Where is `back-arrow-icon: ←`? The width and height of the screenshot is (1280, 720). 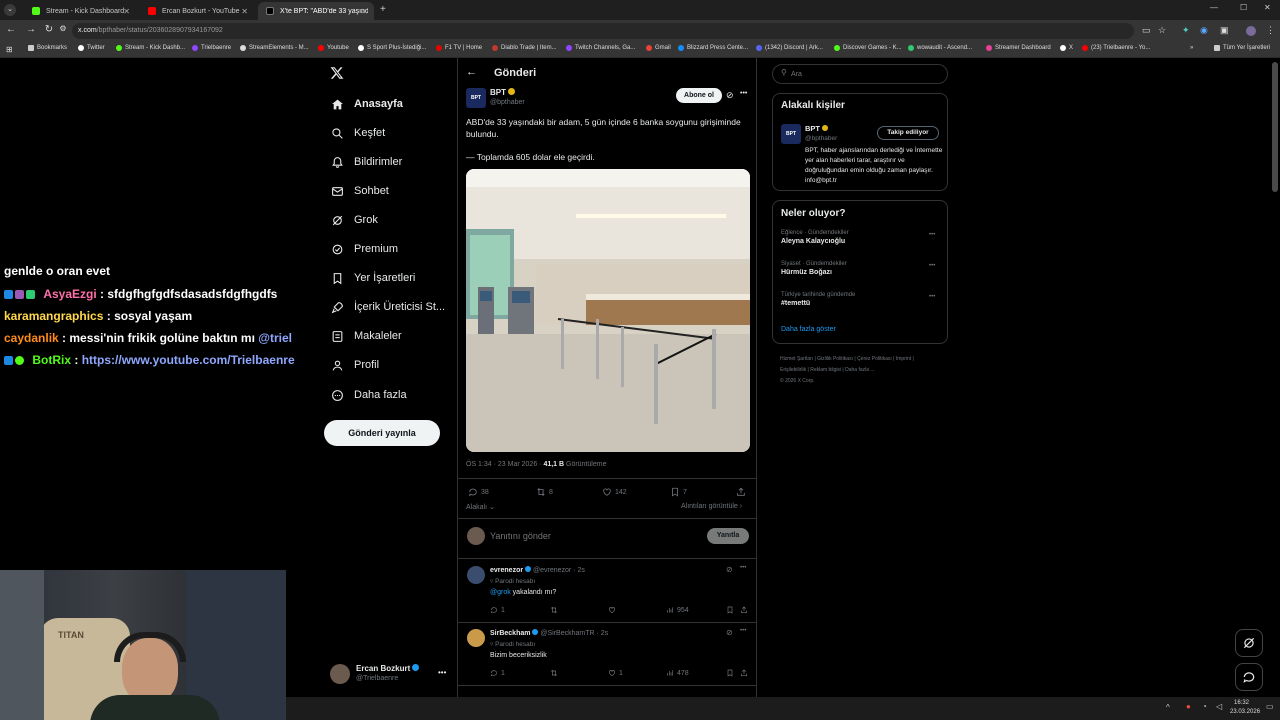 back-arrow-icon: ← is located at coordinates (471, 72).